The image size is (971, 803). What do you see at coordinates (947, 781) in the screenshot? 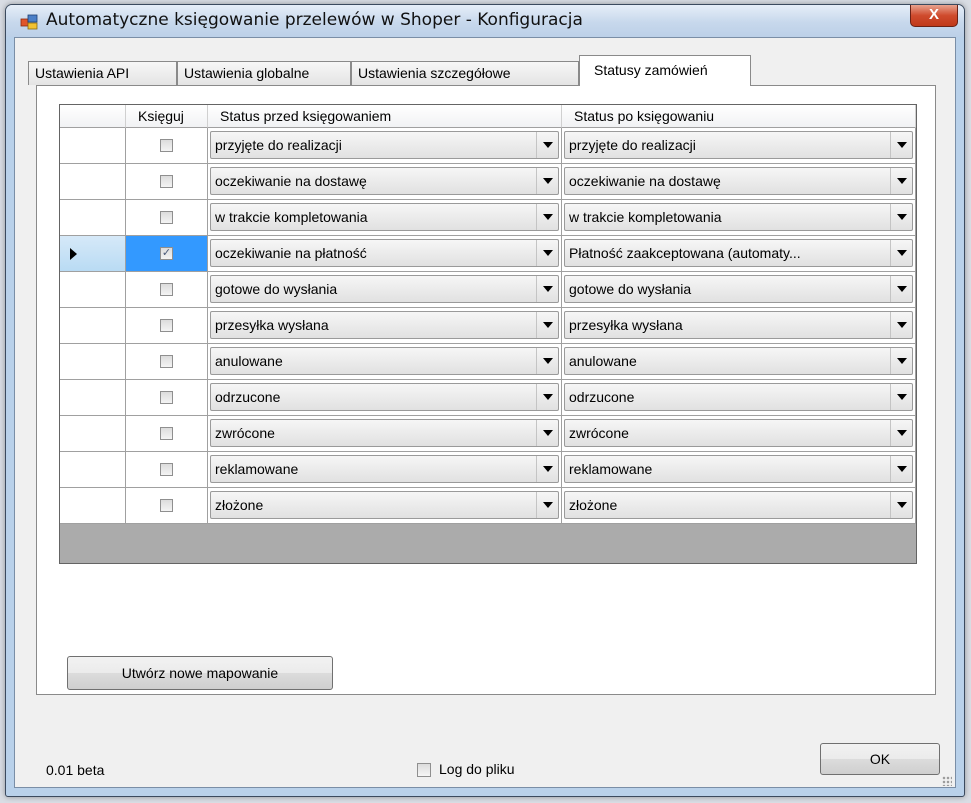
I see `resize-grip` at bounding box center [947, 781].